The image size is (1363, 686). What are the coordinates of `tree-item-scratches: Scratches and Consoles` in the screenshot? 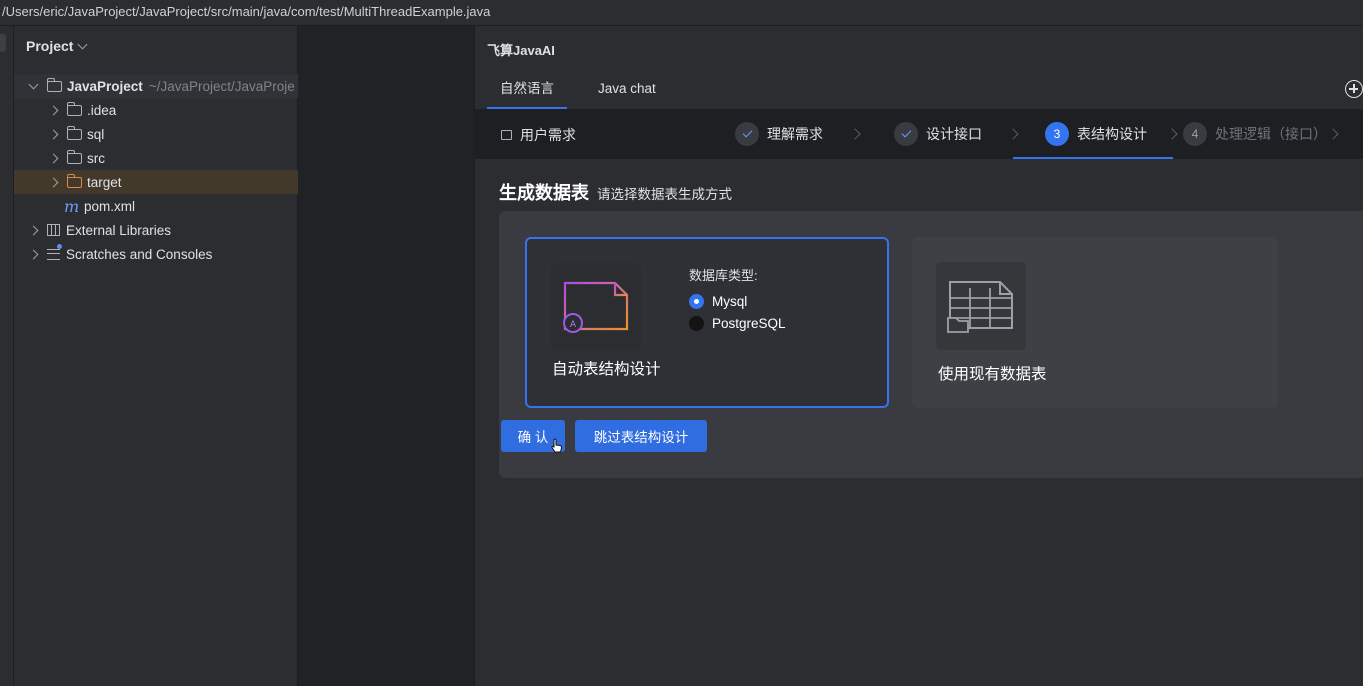 It's located at (156, 254).